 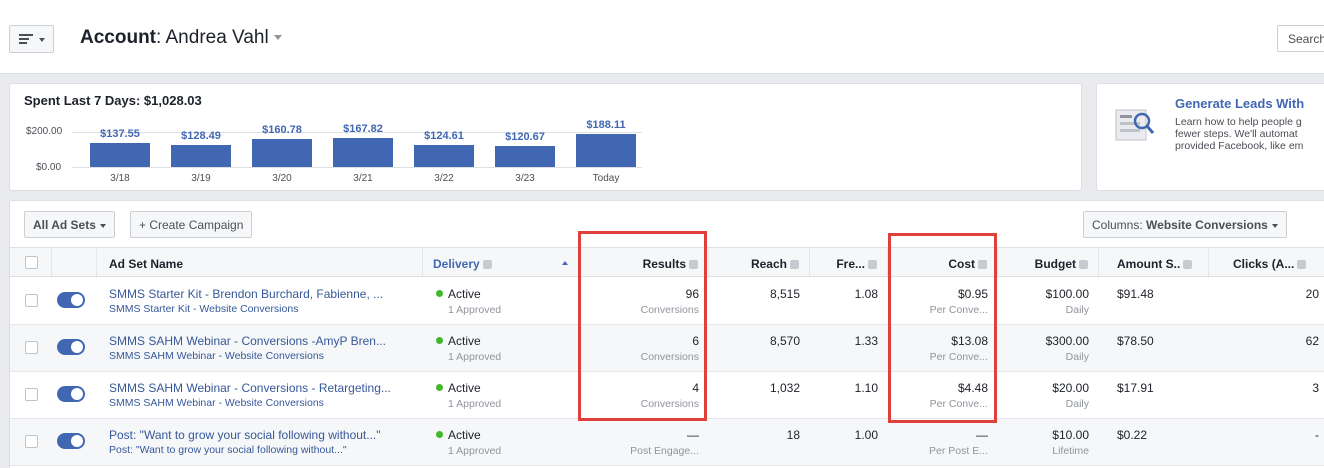 I want to click on spend-bar-value: $124.61, so click(x=444, y=136).